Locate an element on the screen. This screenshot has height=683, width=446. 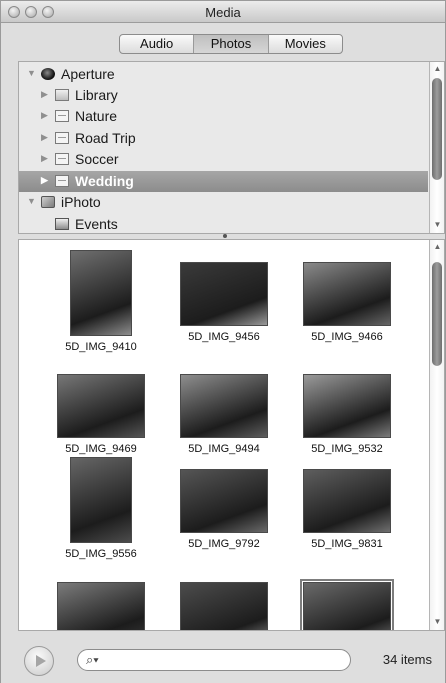
source-list-scrollbar: ▲ ▼ is located at coordinates (436, 147).